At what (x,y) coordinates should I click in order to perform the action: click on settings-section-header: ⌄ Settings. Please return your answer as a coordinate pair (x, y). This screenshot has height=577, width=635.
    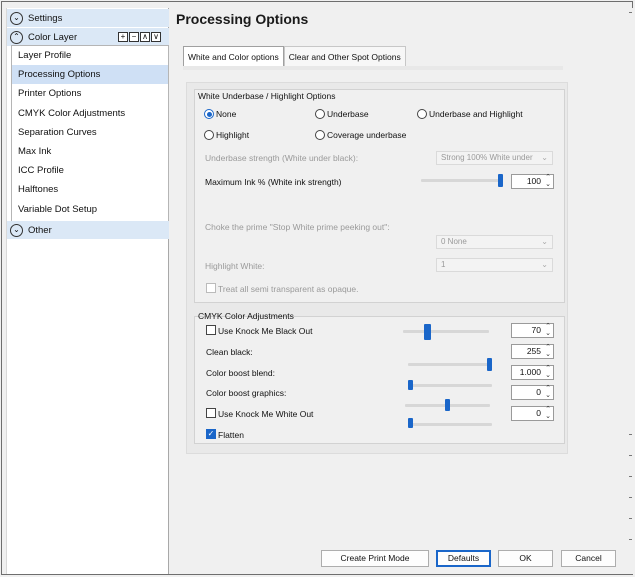
    Looking at the image, I should click on (88, 18).